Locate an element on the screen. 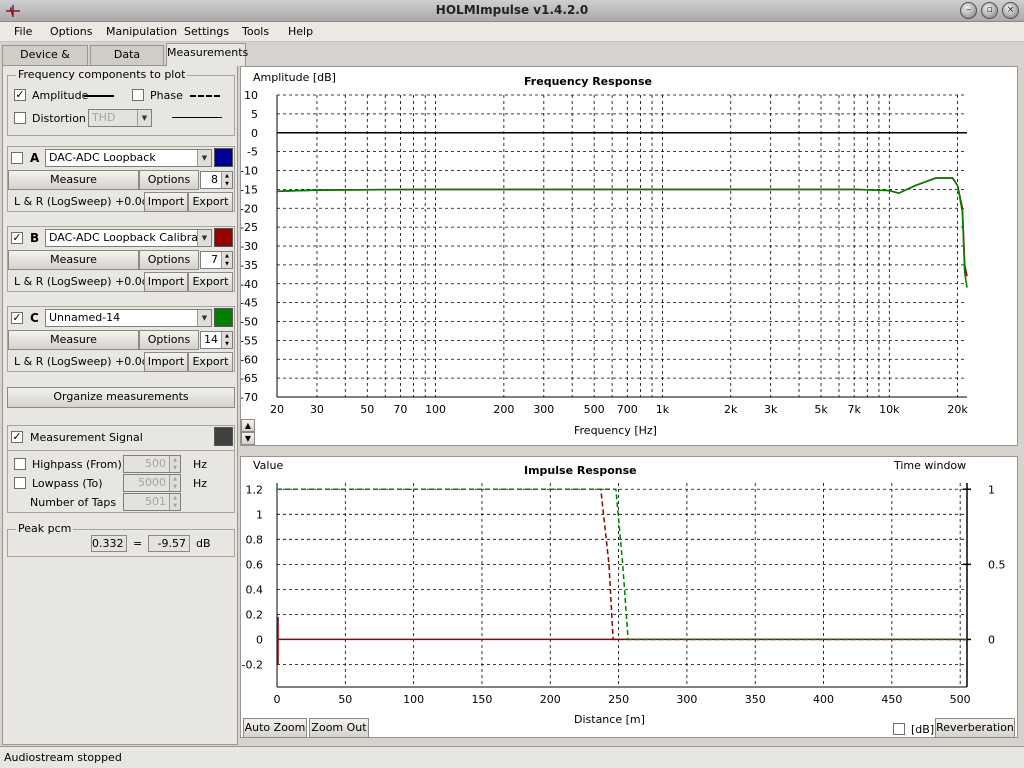  measurement-a-options-button: Options is located at coordinates (169, 180).